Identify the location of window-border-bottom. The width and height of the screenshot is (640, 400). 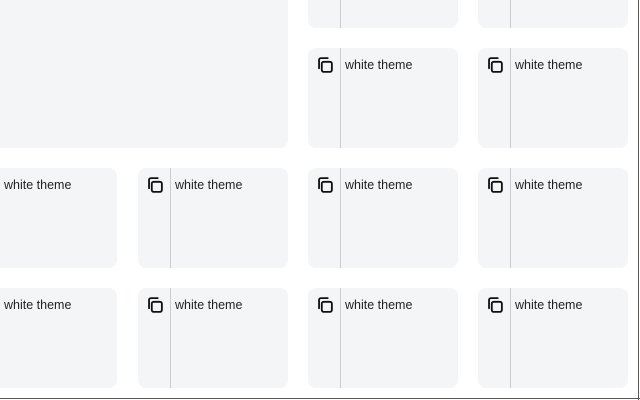
(320, 398).